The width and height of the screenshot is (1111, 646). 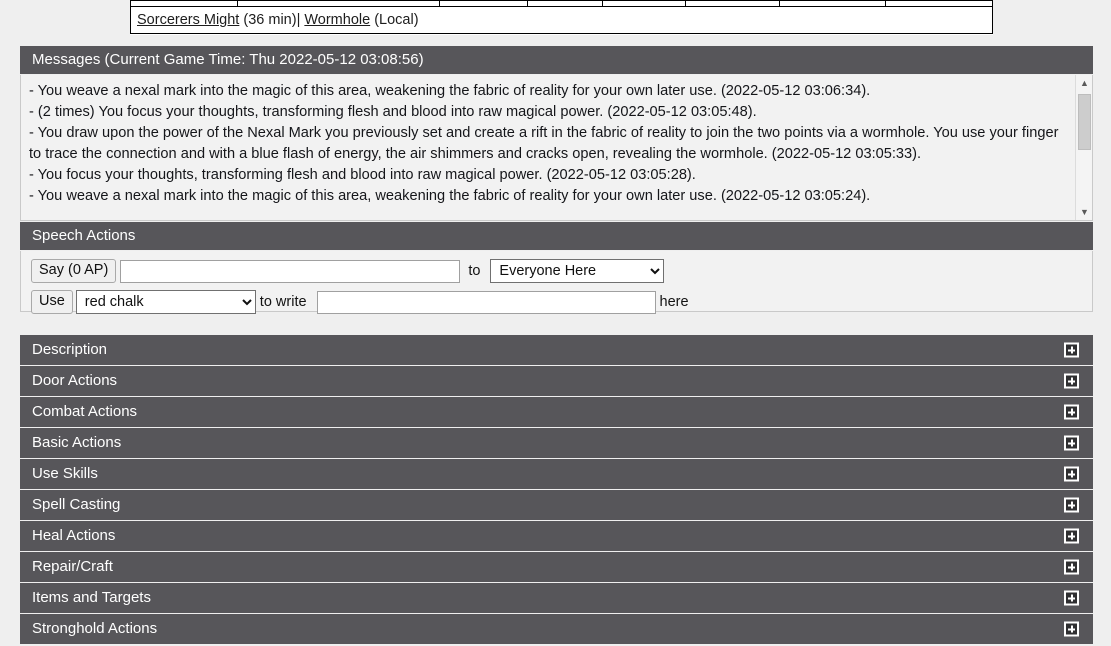 I want to click on effect-link-wormhole: Wormhole, so click(x=337, y=20).